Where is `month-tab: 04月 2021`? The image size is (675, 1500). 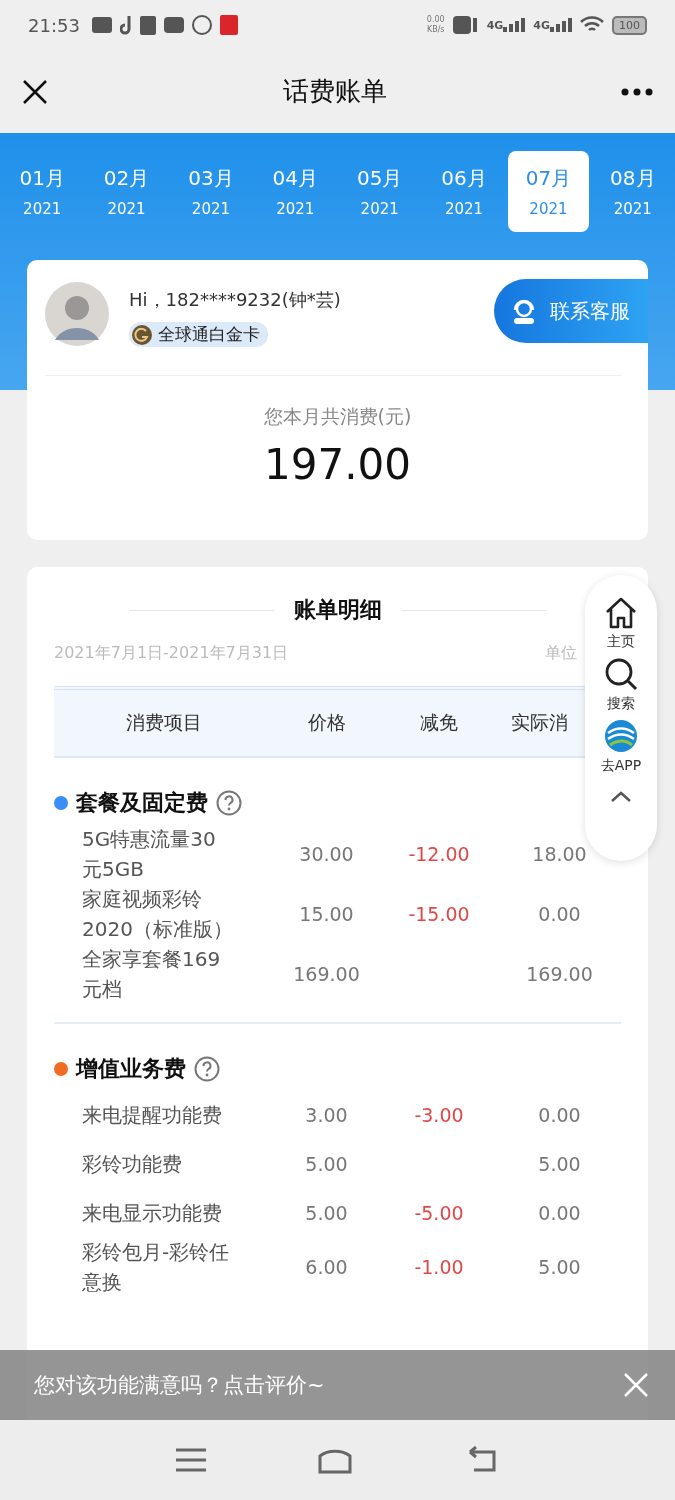 month-tab: 04月 2021 is located at coordinates (295, 191).